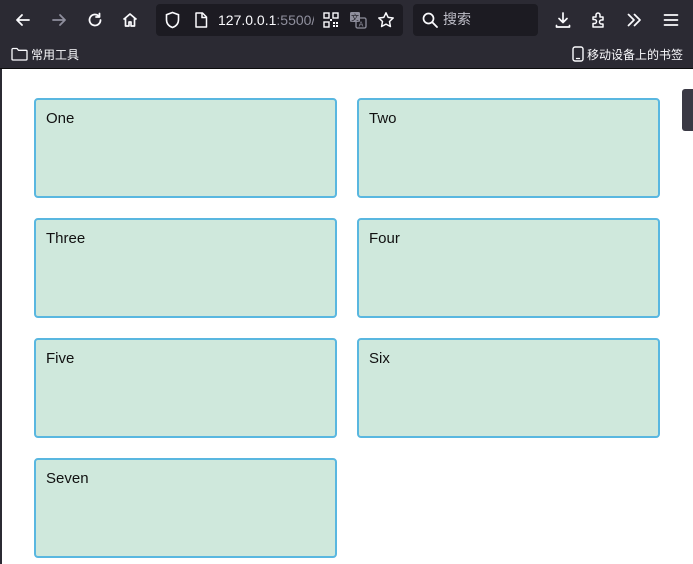 This screenshot has height=564, width=693. Describe the element at coordinates (55, 54) in the screenshot. I see `bookmark-label: 常用工具` at that location.